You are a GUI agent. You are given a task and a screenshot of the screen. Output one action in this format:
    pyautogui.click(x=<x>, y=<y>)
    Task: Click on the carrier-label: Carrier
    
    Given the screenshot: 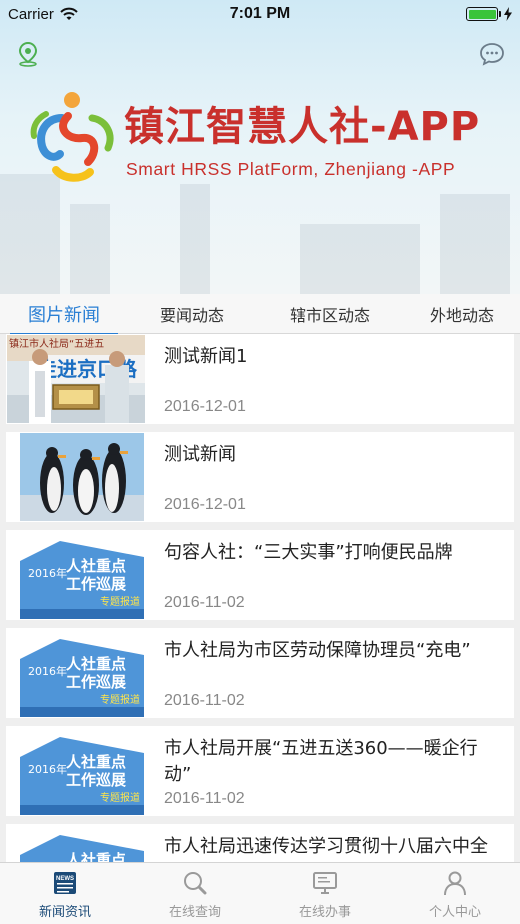 What is the action you would take?
    pyautogui.click(x=31, y=14)
    